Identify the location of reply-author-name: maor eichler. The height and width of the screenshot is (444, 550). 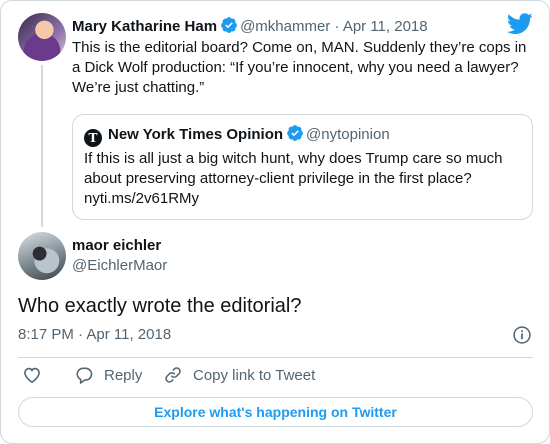
(116, 245).